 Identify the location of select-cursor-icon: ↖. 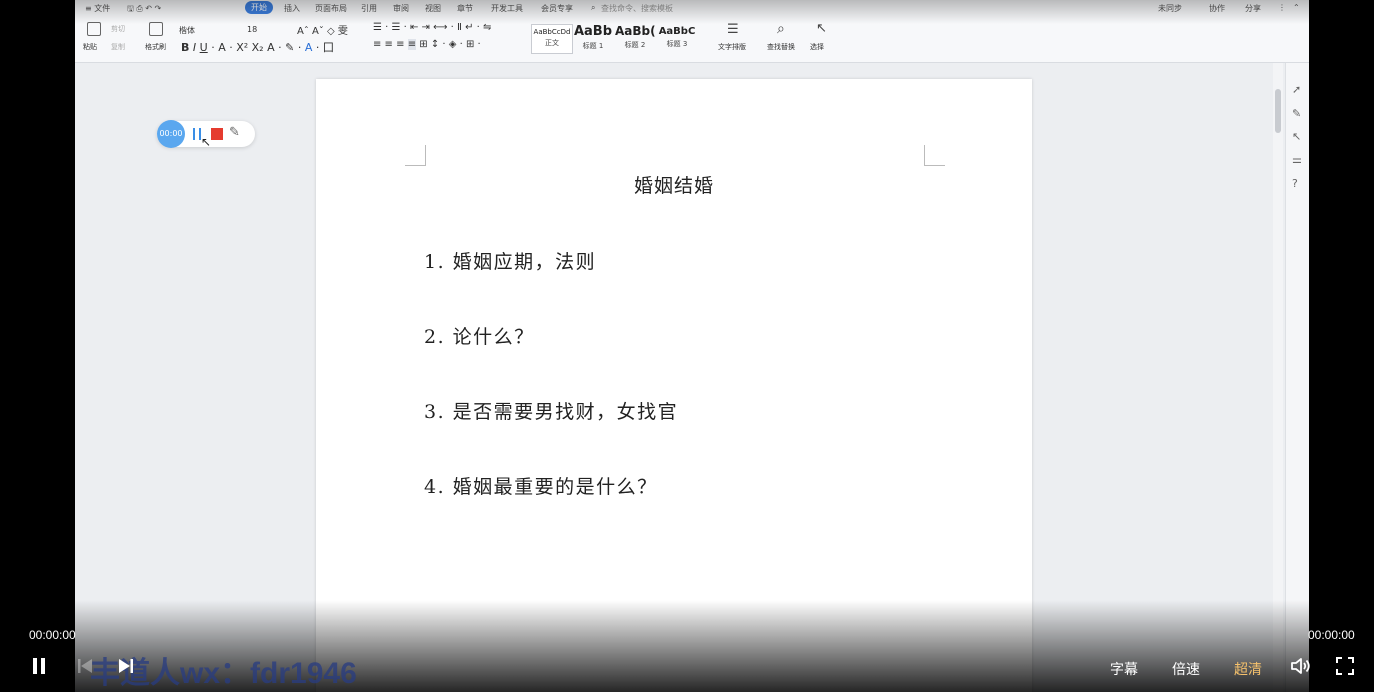
(821, 28).